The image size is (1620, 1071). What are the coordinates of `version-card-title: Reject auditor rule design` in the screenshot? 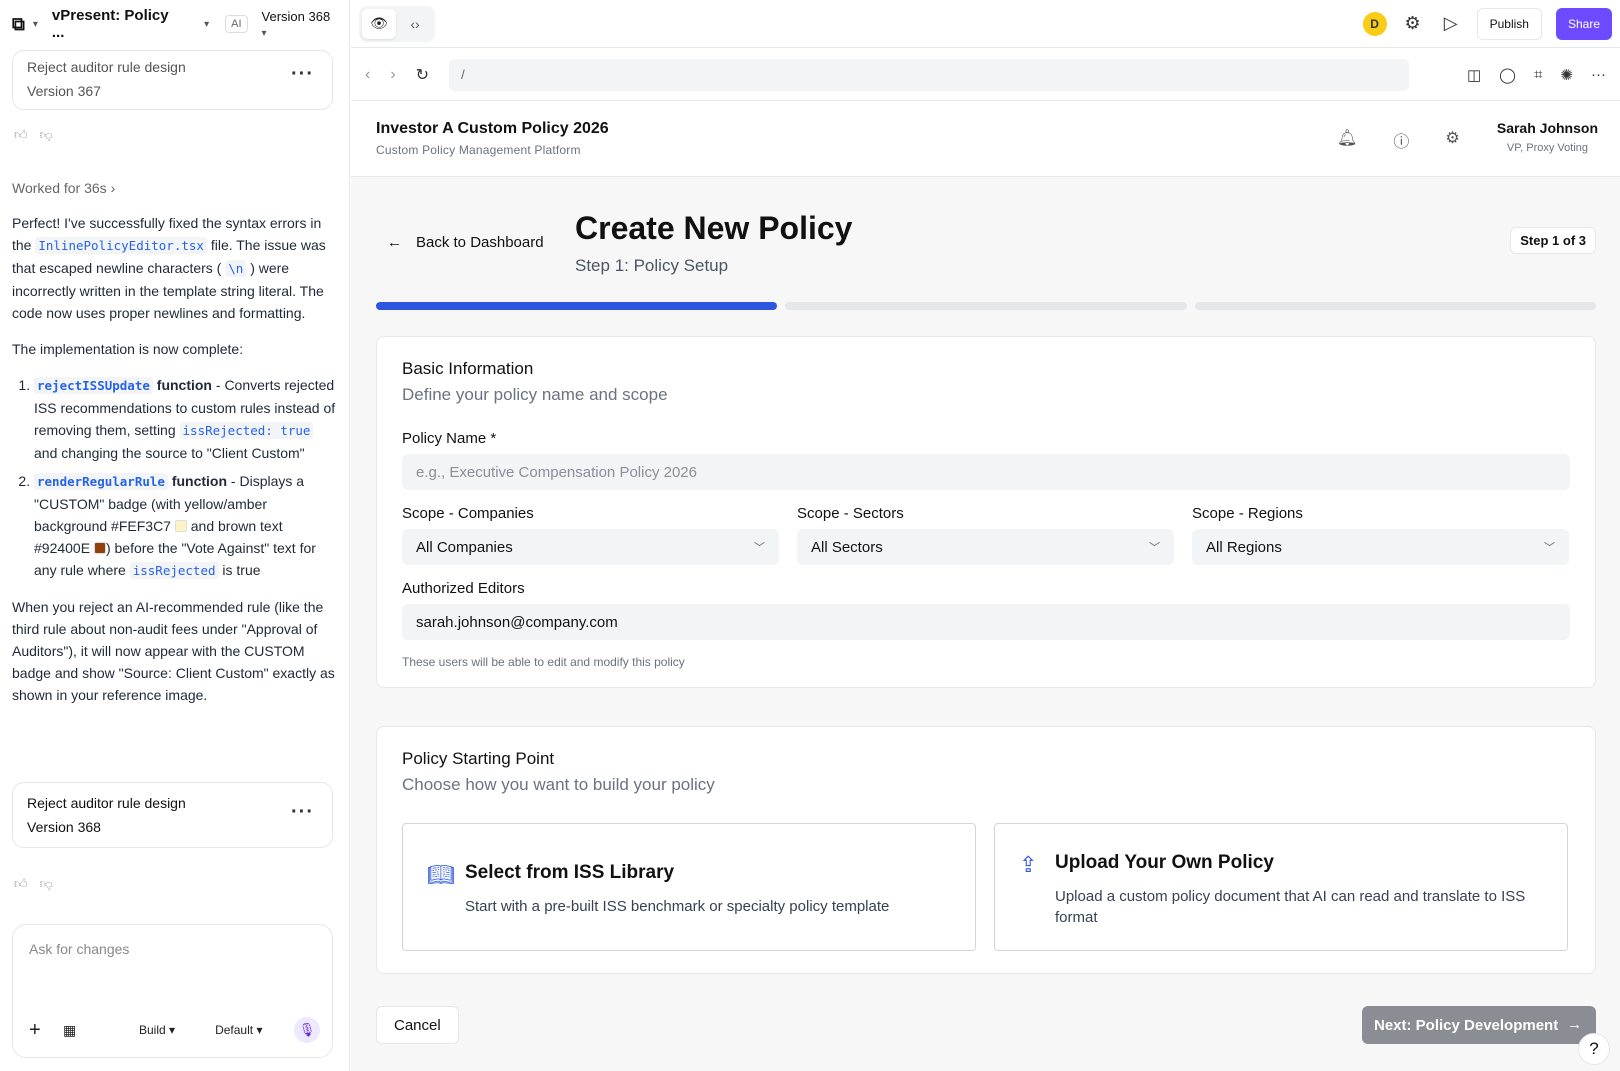 It's located at (106, 67).